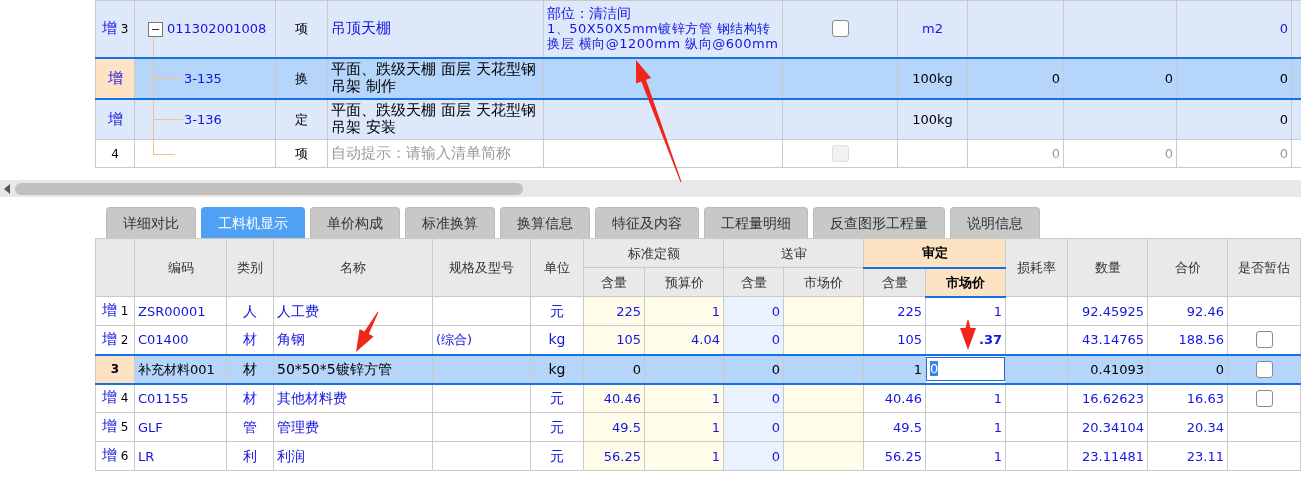 The width and height of the screenshot is (1301, 500). Describe the element at coordinates (353, 456) in the screenshot. I see `table-cell: 利润` at that location.